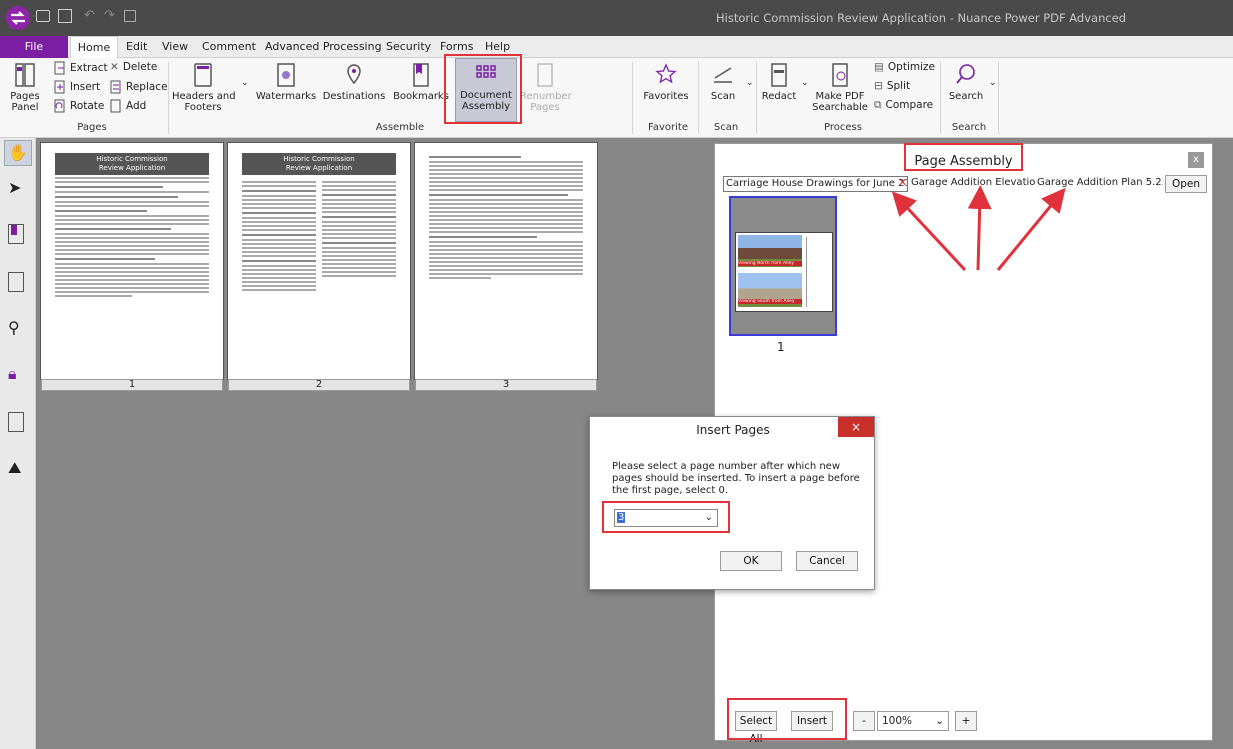 Image resolution: width=1233 pixels, height=749 pixels. I want to click on caption-top: Viewing North from Alley, so click(770, 263).